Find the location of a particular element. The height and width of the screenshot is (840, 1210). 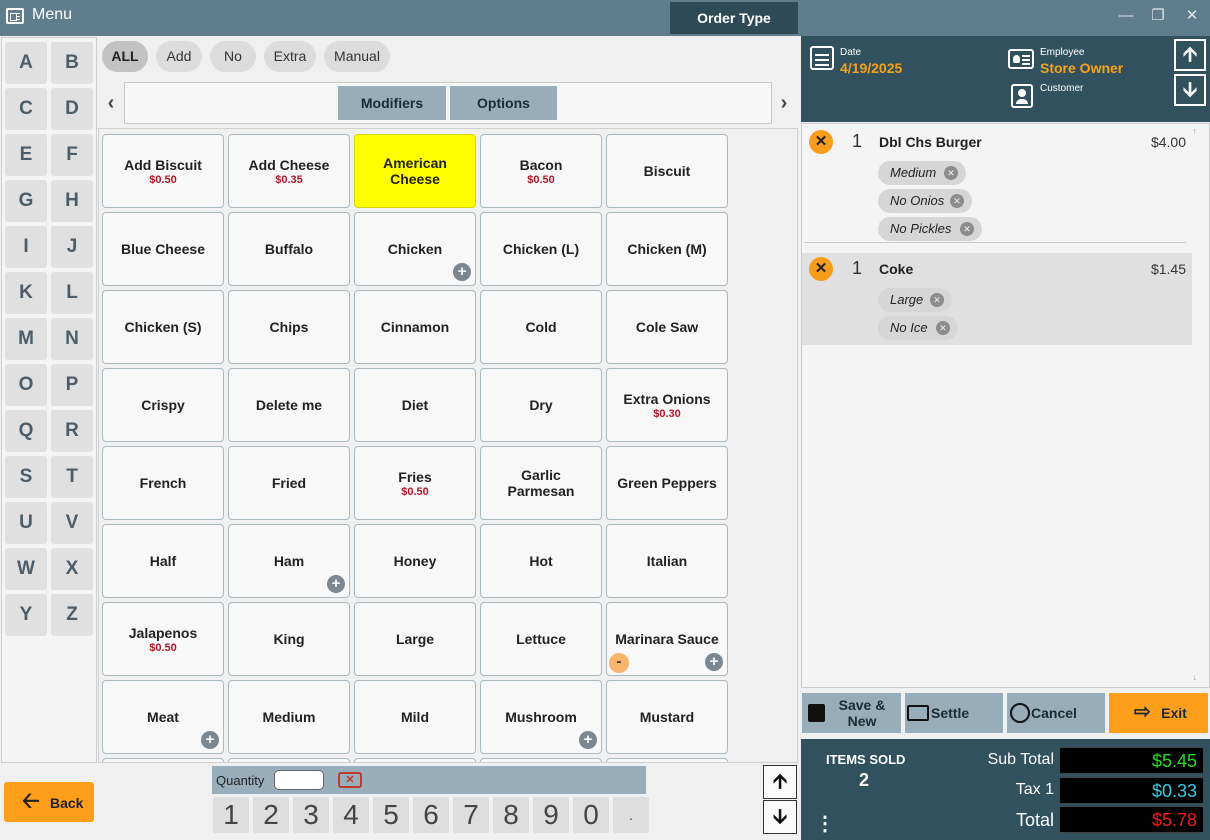

tab-options: Options is located at coordinates (503, 103).